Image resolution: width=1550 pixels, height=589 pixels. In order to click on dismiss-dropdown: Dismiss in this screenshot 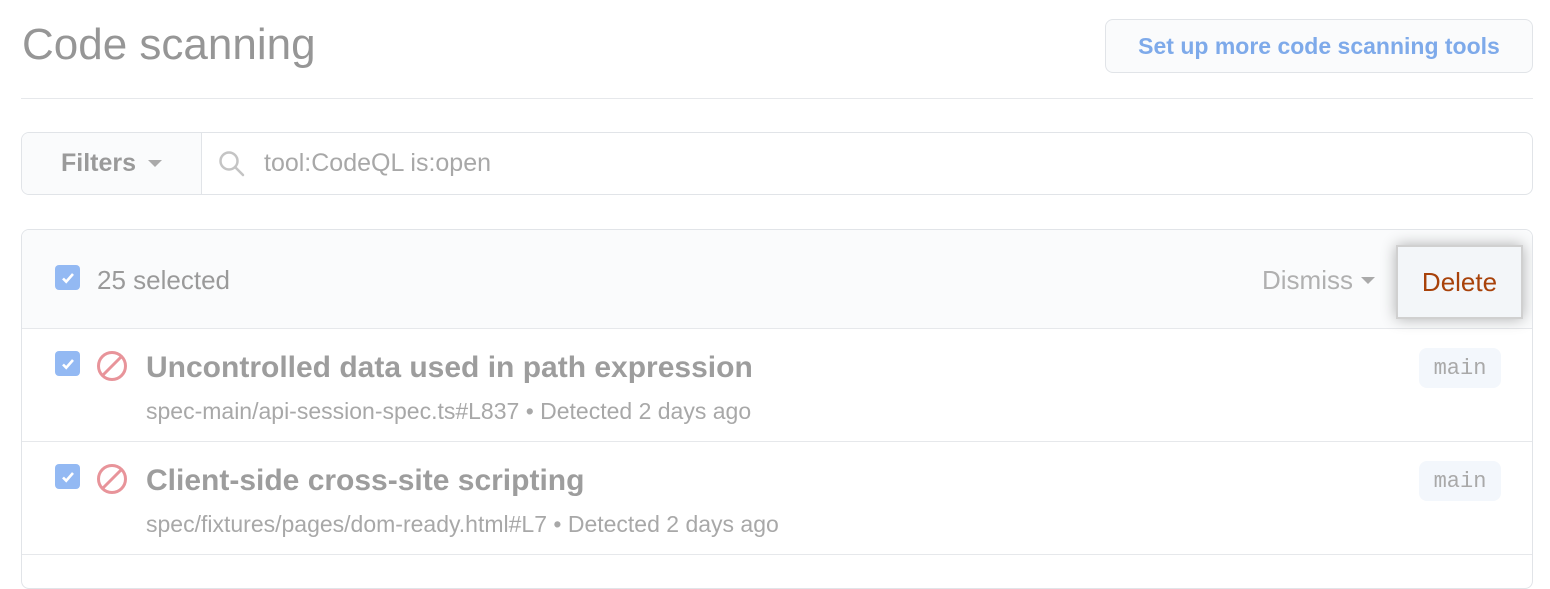, I will do `click(1318, 280)`.